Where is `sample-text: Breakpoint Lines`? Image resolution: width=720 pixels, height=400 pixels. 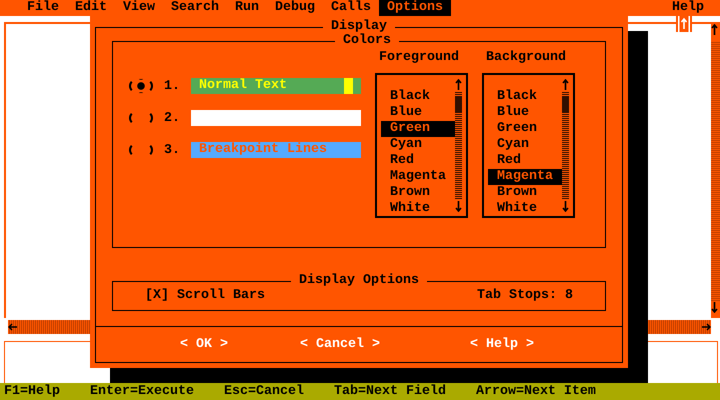
sample-text: Breakpoint Lines is located at coordinates (263, 150).